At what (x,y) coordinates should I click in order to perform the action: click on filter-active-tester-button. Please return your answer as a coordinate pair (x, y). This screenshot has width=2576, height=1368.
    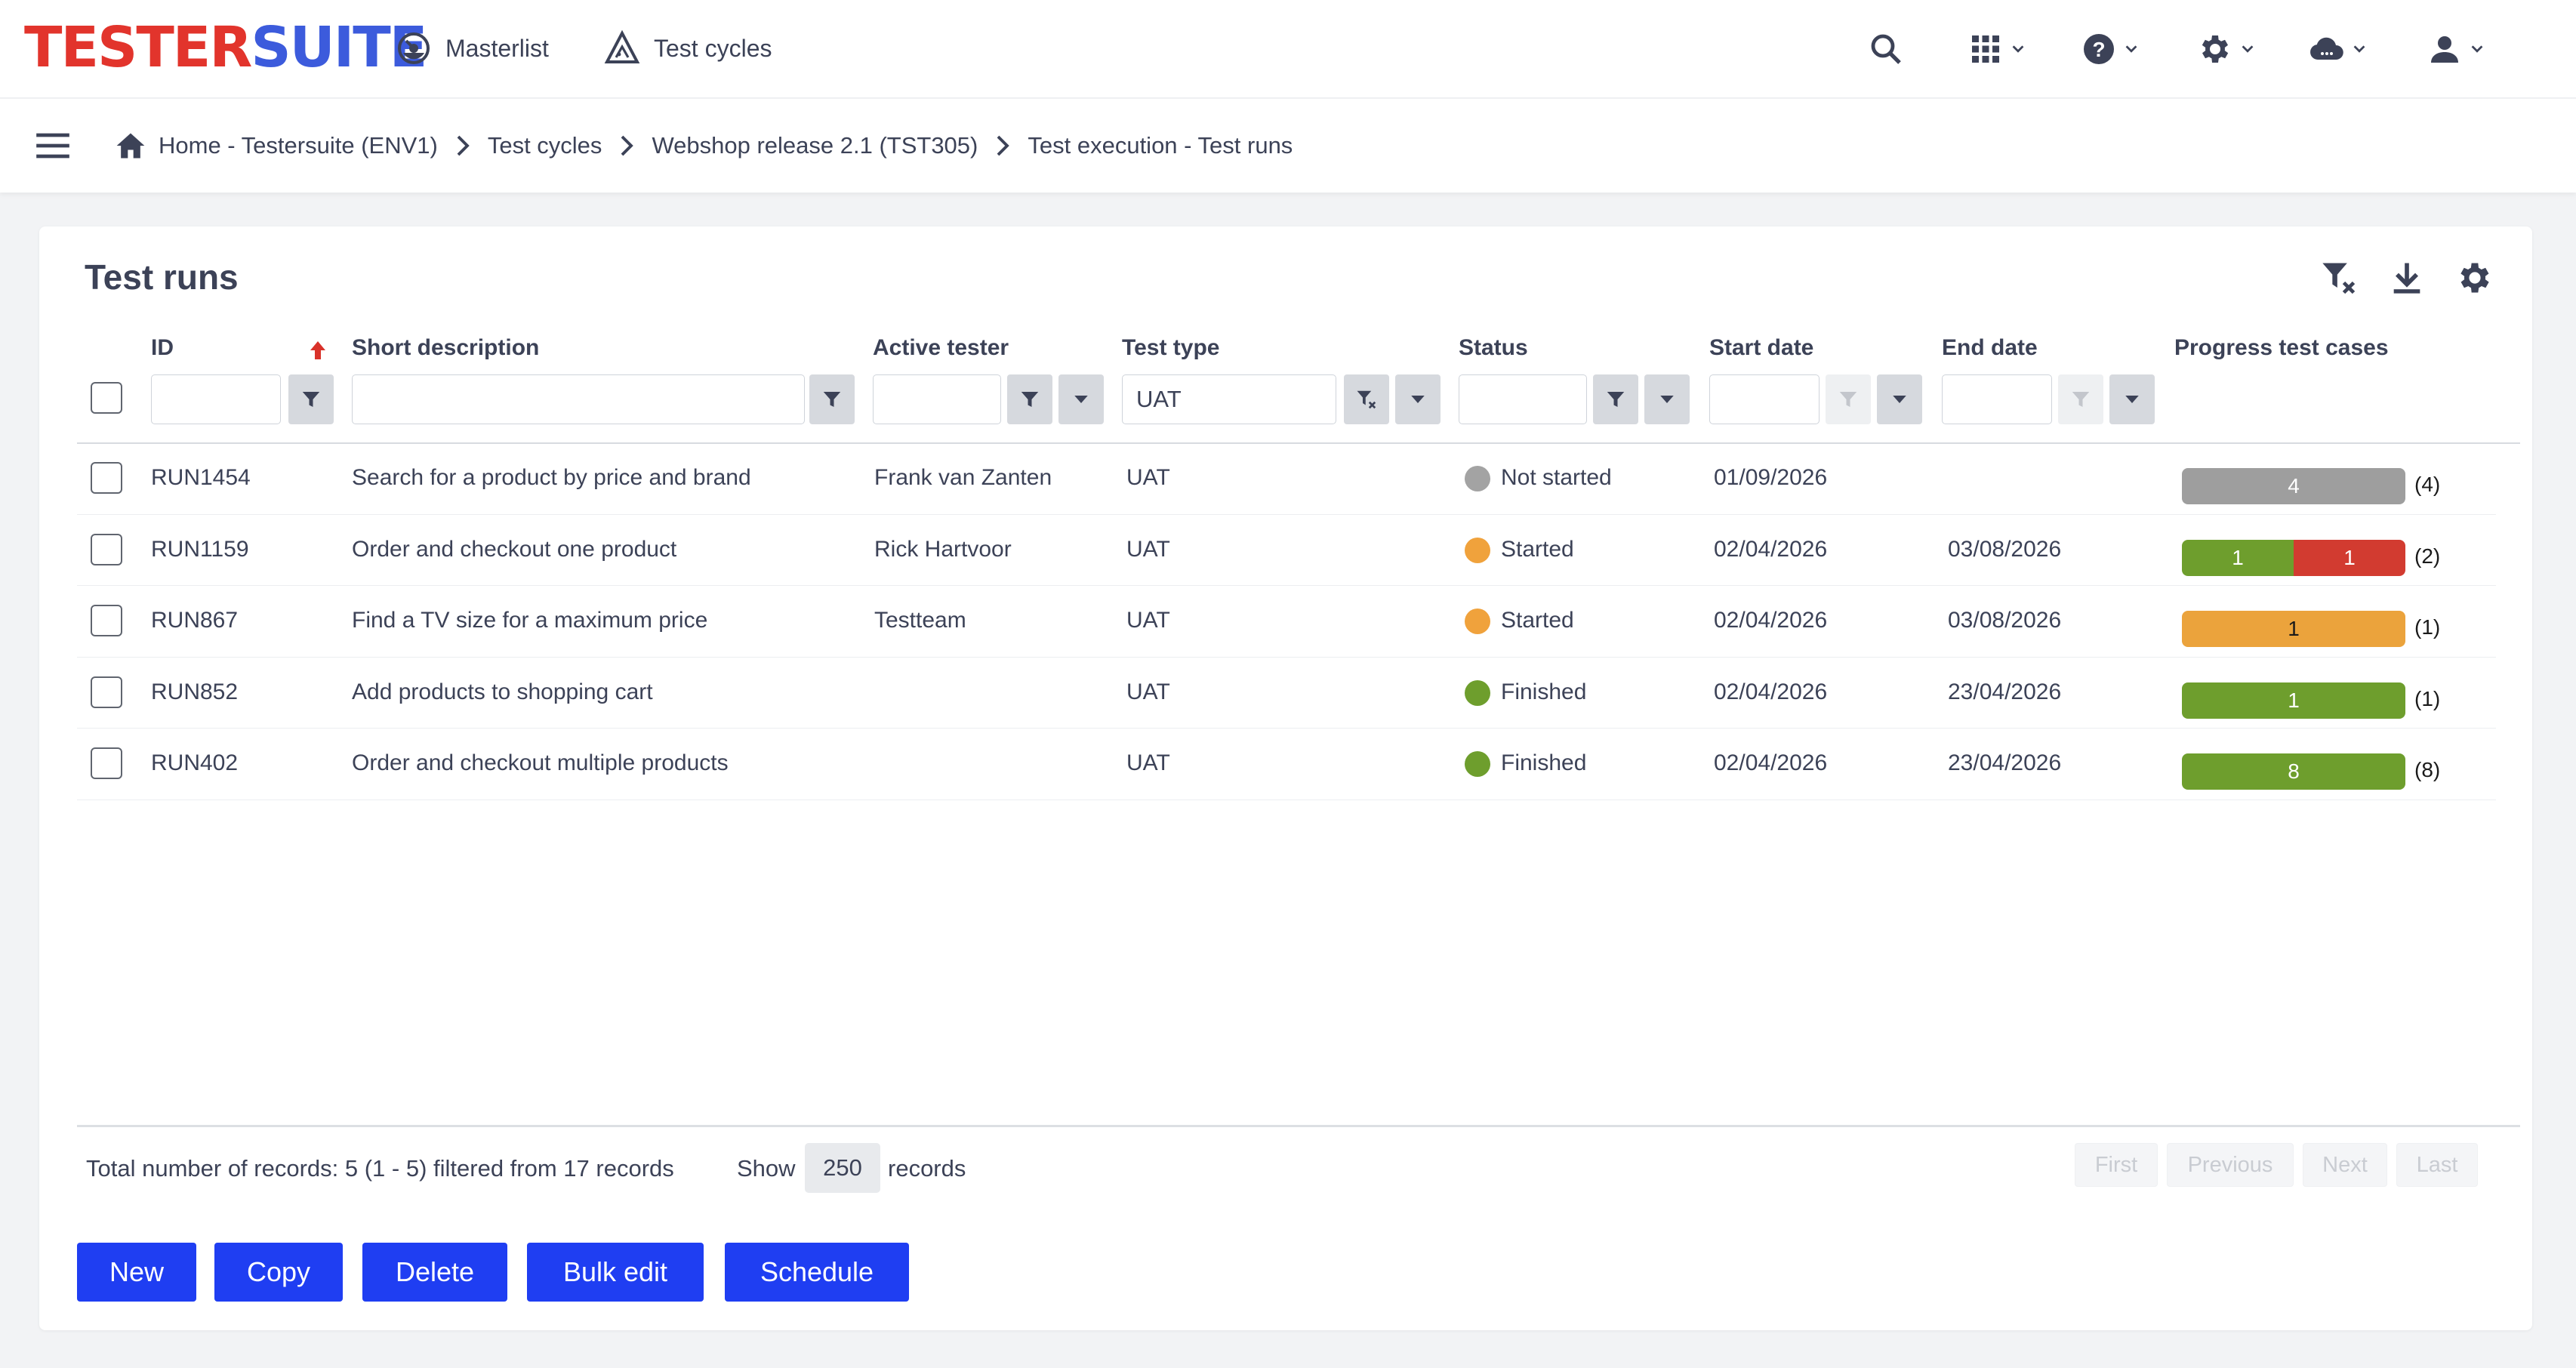
    Looking at the image, I should click on (1029, 399).